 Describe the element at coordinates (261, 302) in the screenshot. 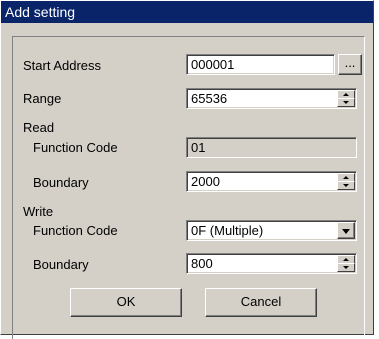

I see `cancel-button: Cancel` at that location.